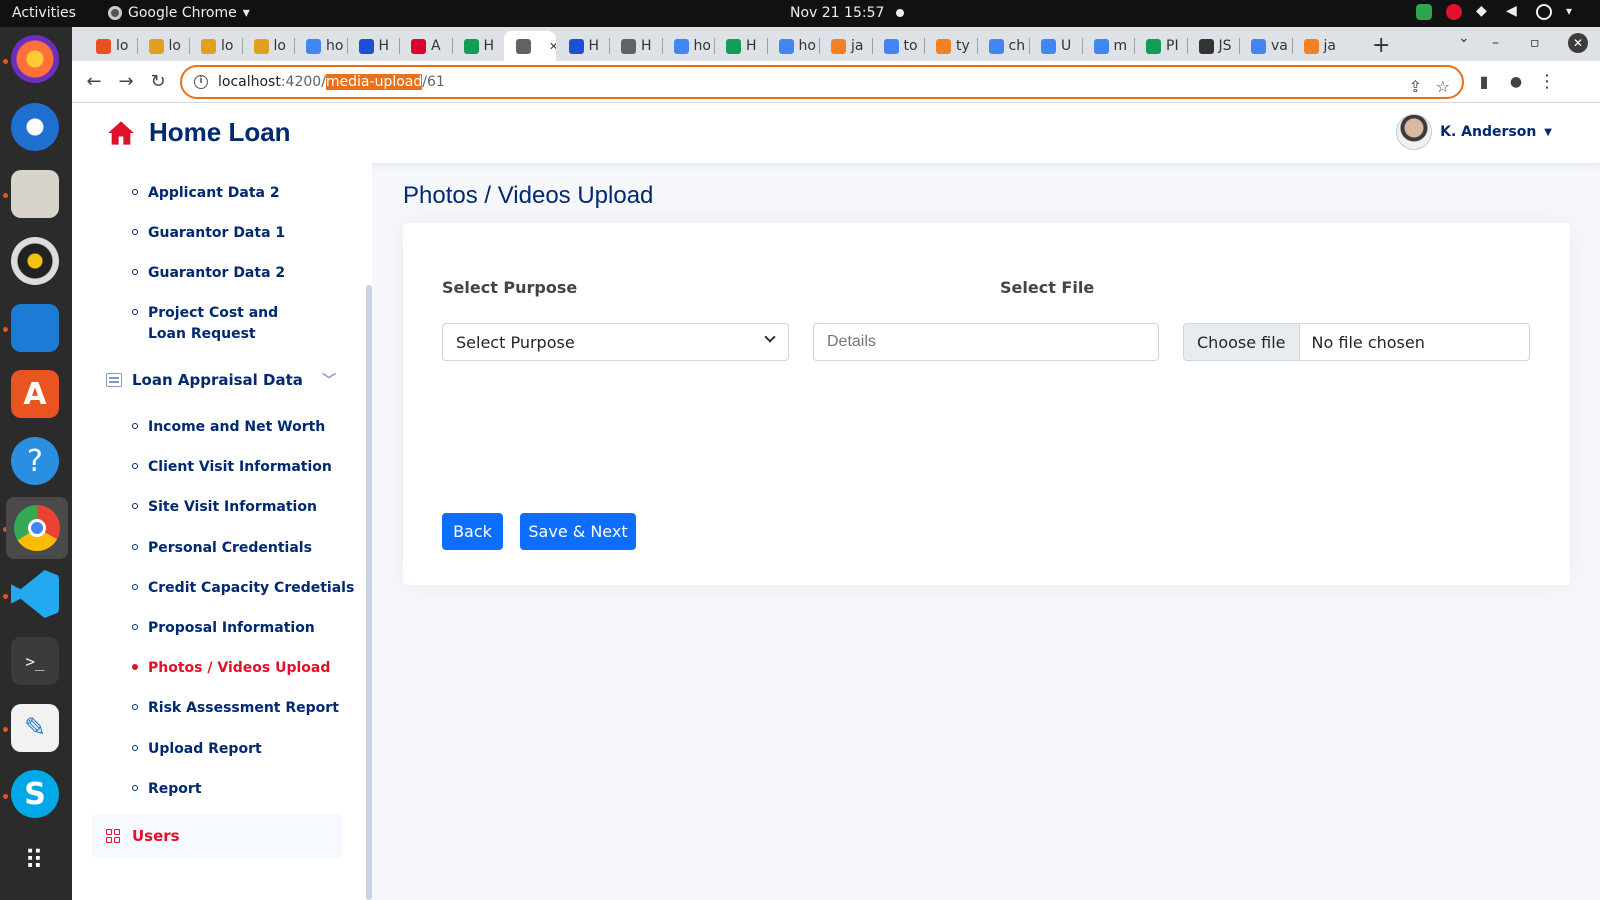 This screenshot has height=900, width=1600. What do you see at coordinates (472, 531) in the screenshot?
I see `back-button: Back` at bounding box center [472, 531].